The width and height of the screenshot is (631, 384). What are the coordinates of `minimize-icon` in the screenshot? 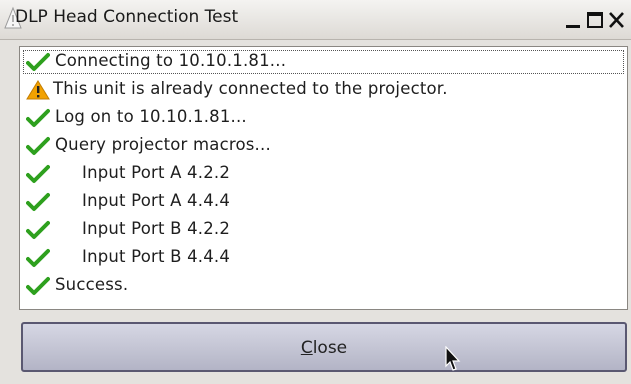 It's located at (574, 20).